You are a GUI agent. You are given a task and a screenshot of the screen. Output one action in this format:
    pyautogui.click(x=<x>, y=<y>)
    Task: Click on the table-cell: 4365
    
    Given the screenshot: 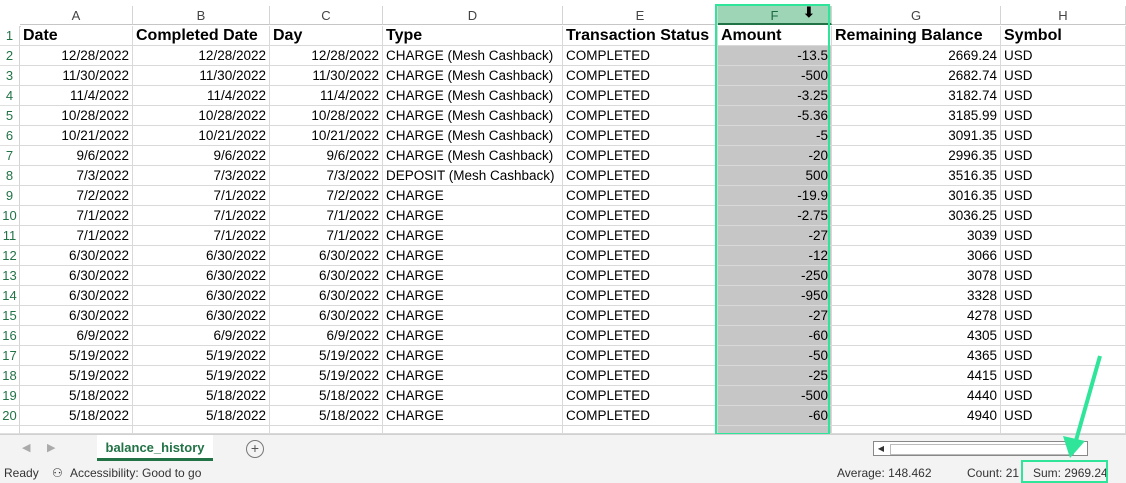 What is the action you would take?
    pyautogui.click(x=916, y=356)
    